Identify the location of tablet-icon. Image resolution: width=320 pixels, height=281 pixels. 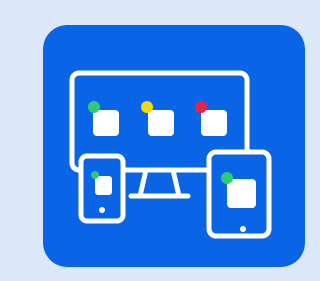
(239, 194).